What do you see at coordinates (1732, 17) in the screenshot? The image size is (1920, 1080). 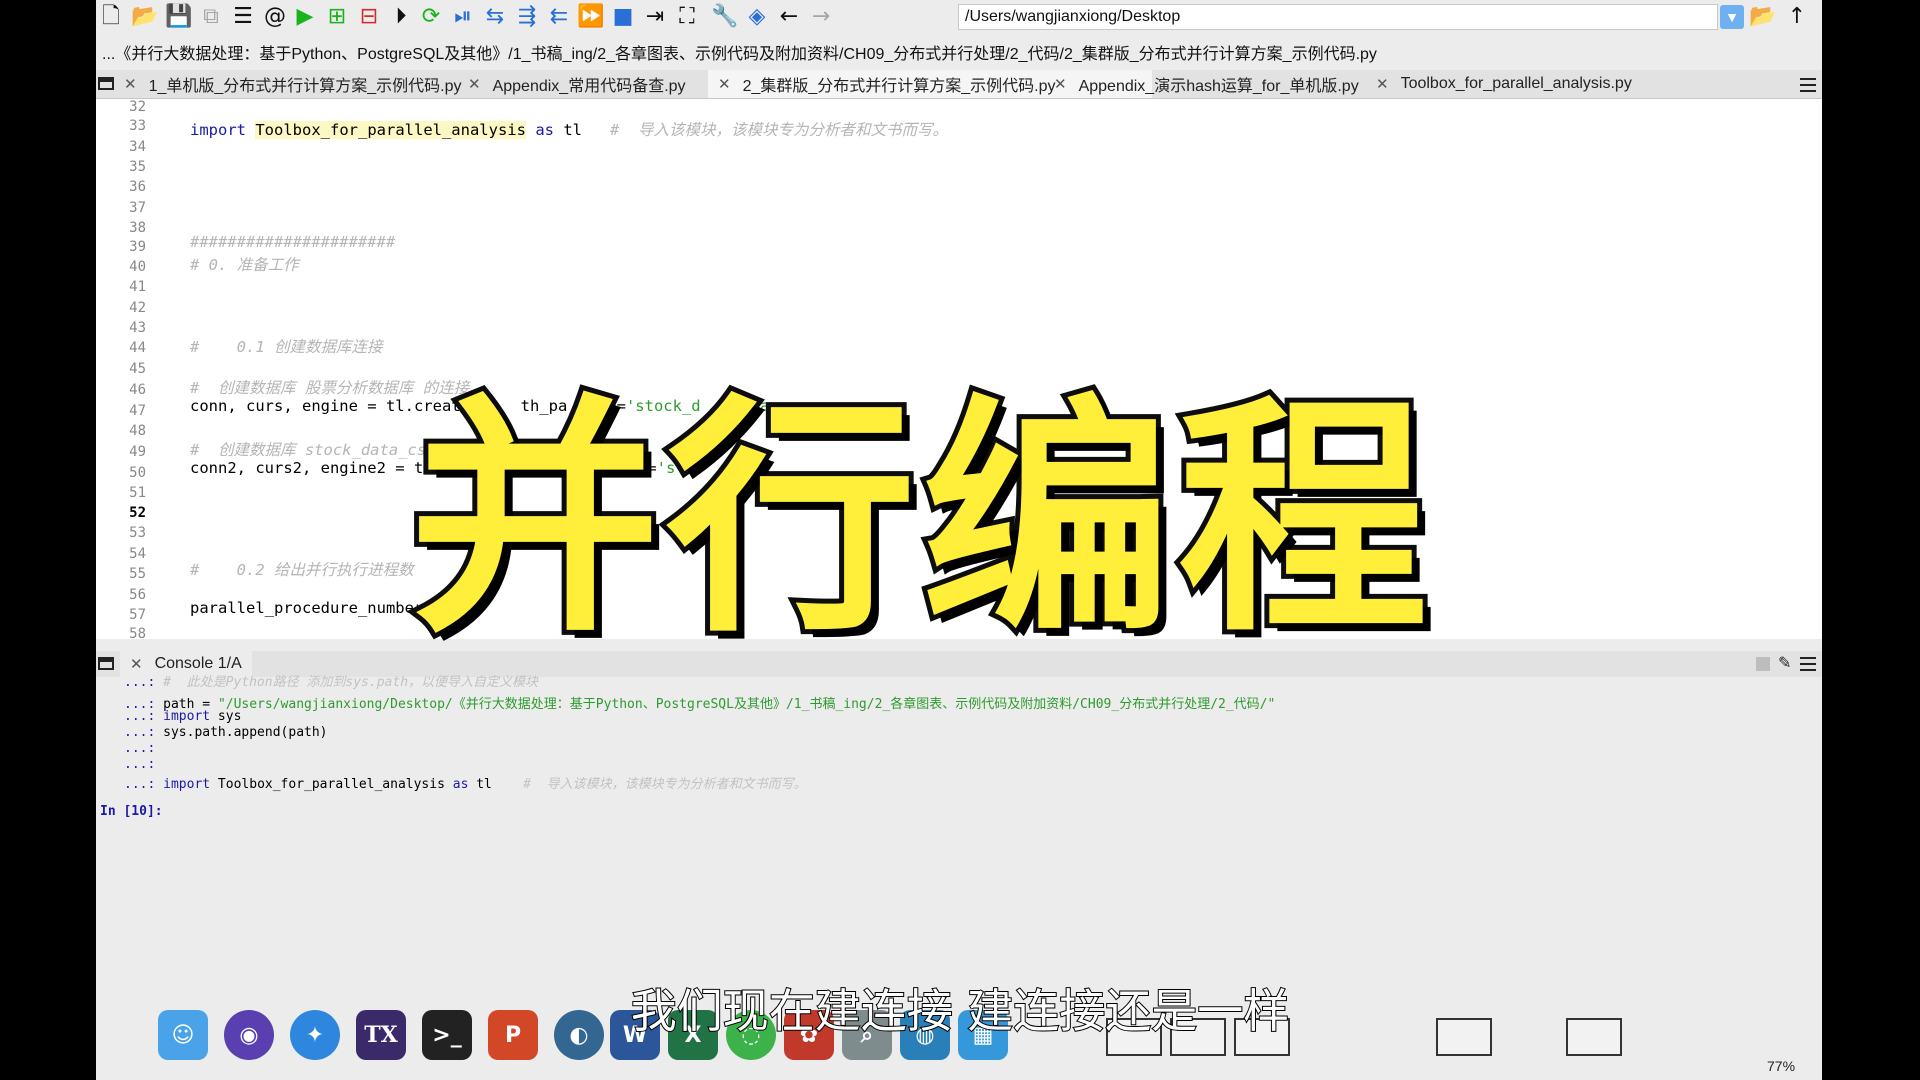 I see `chevron-down-icon: ▼` at bounding box center [1732, 17].